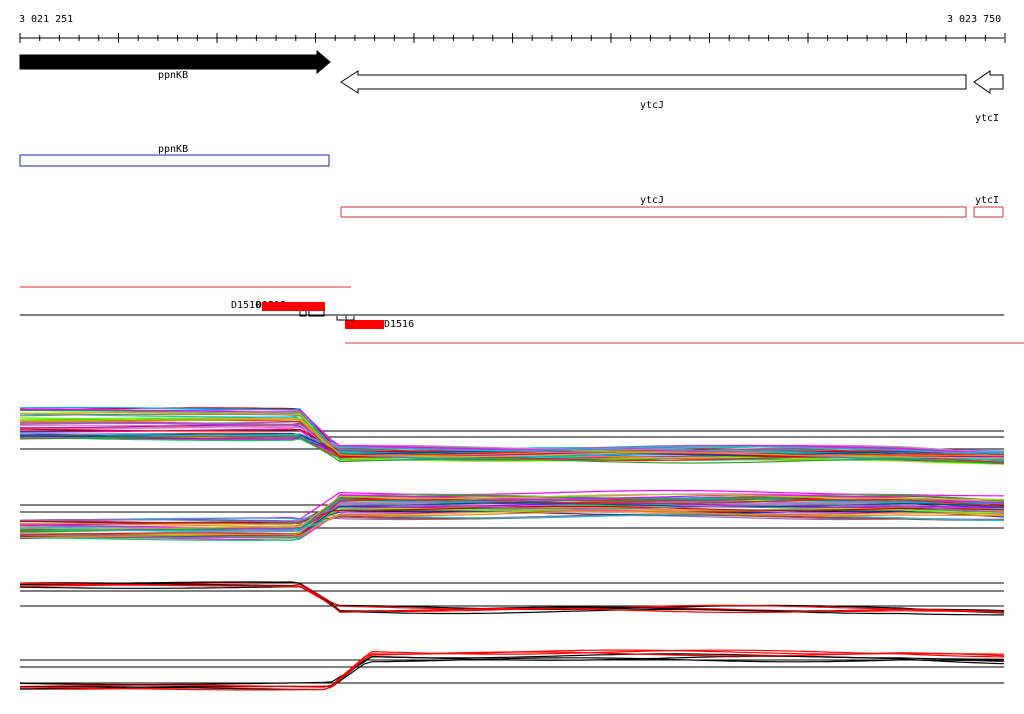 The height and width of the screenshot is (714, 1024). What do you see at coordinates (988, 212) in the screenshot?
I see `transcript-box-ytci` at bounding box center [988, 212].